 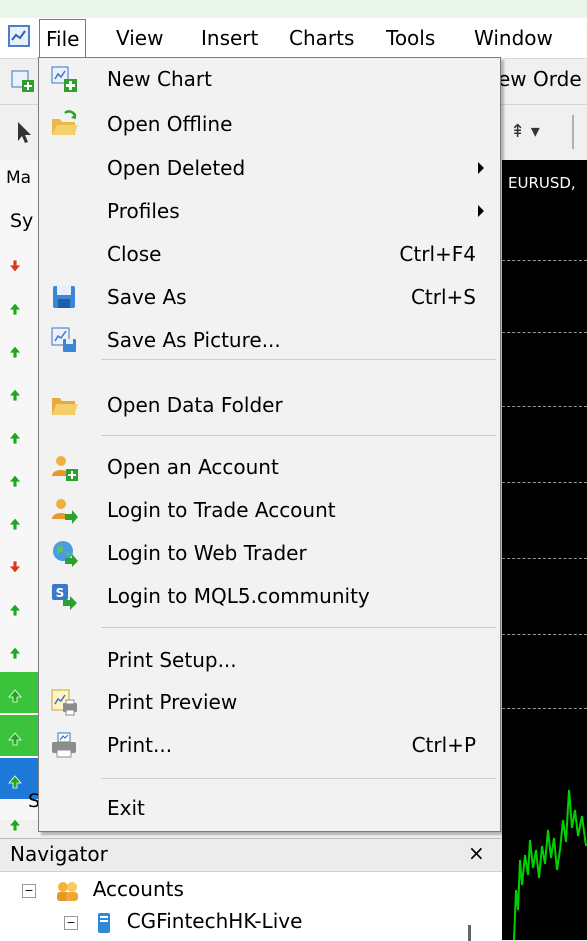 I want to click on menu-item-open-offline: Open Offline, so click(x=269, y=124).